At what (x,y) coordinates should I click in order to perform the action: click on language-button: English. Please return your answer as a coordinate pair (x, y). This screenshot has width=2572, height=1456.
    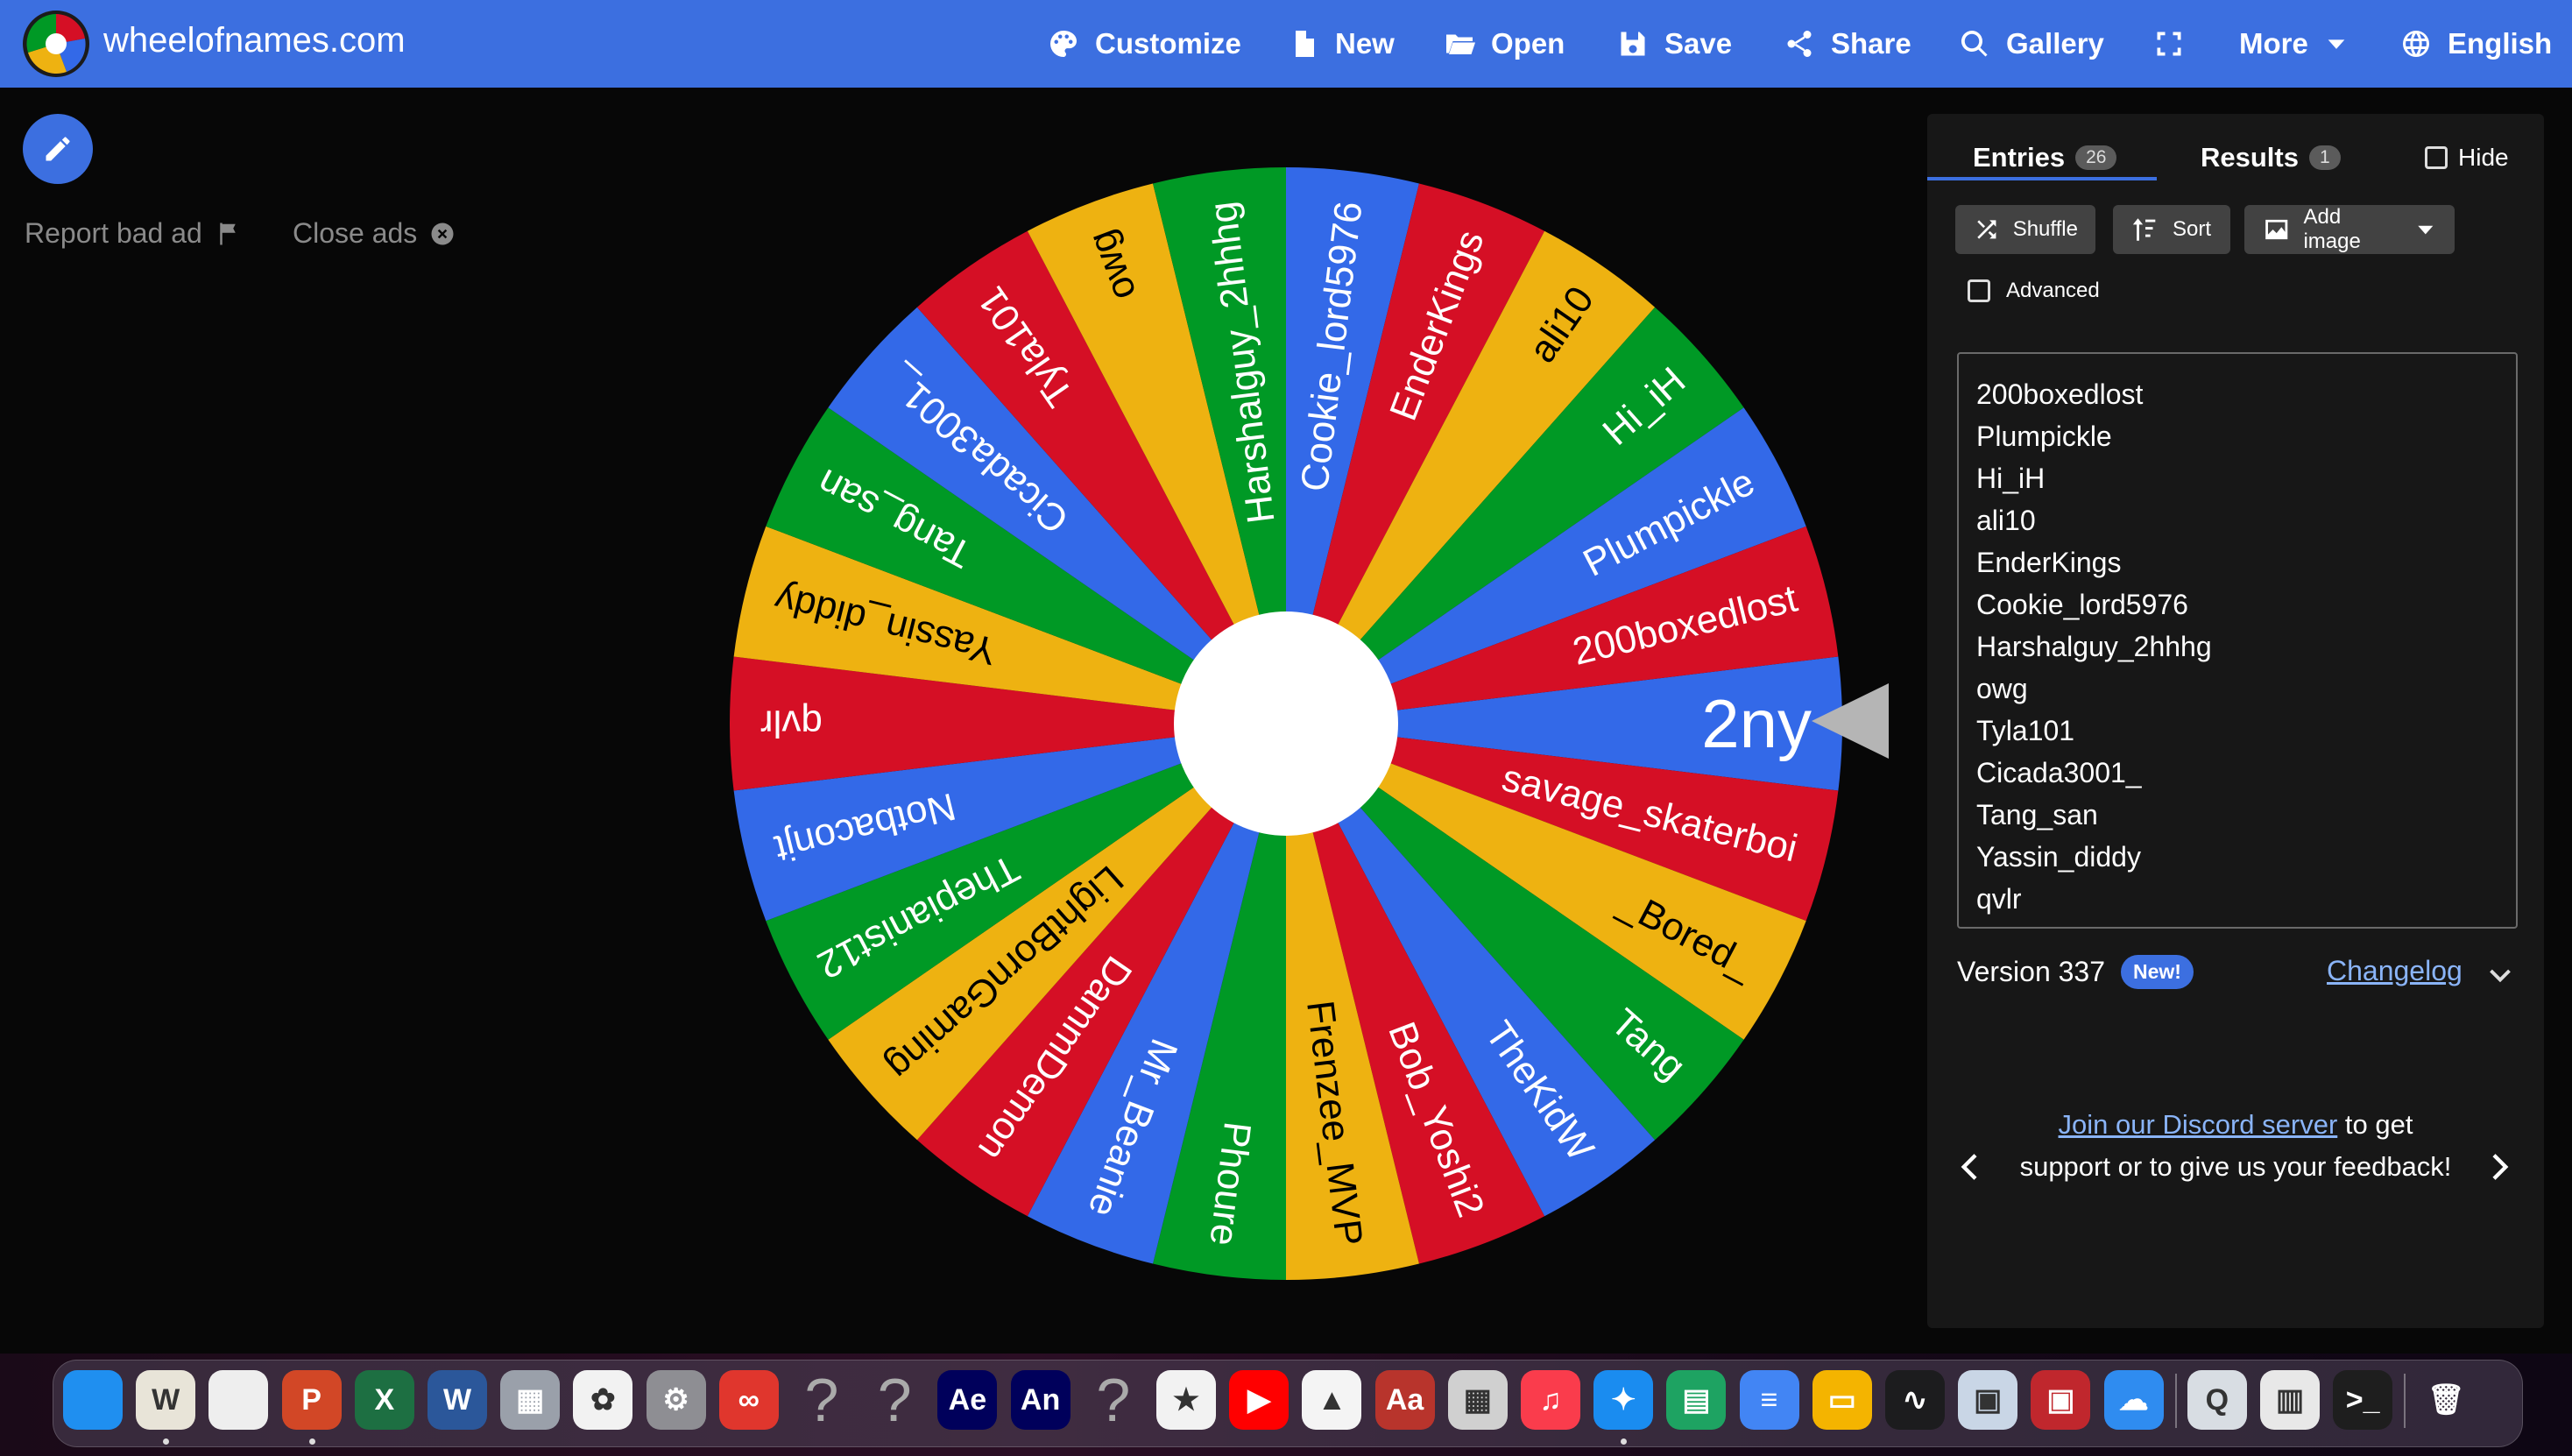
    Looking at the image, I should click on (2476, 44).